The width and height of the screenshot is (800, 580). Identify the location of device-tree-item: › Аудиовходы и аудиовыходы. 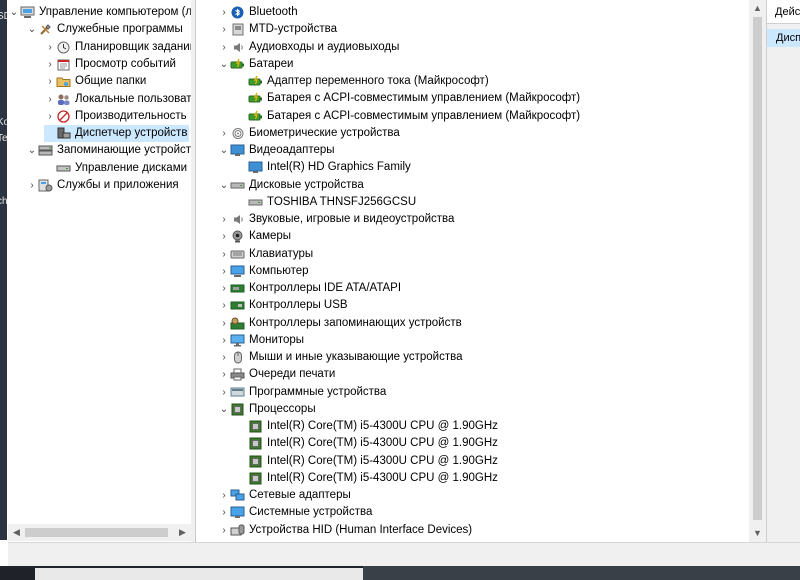
(308, 47).